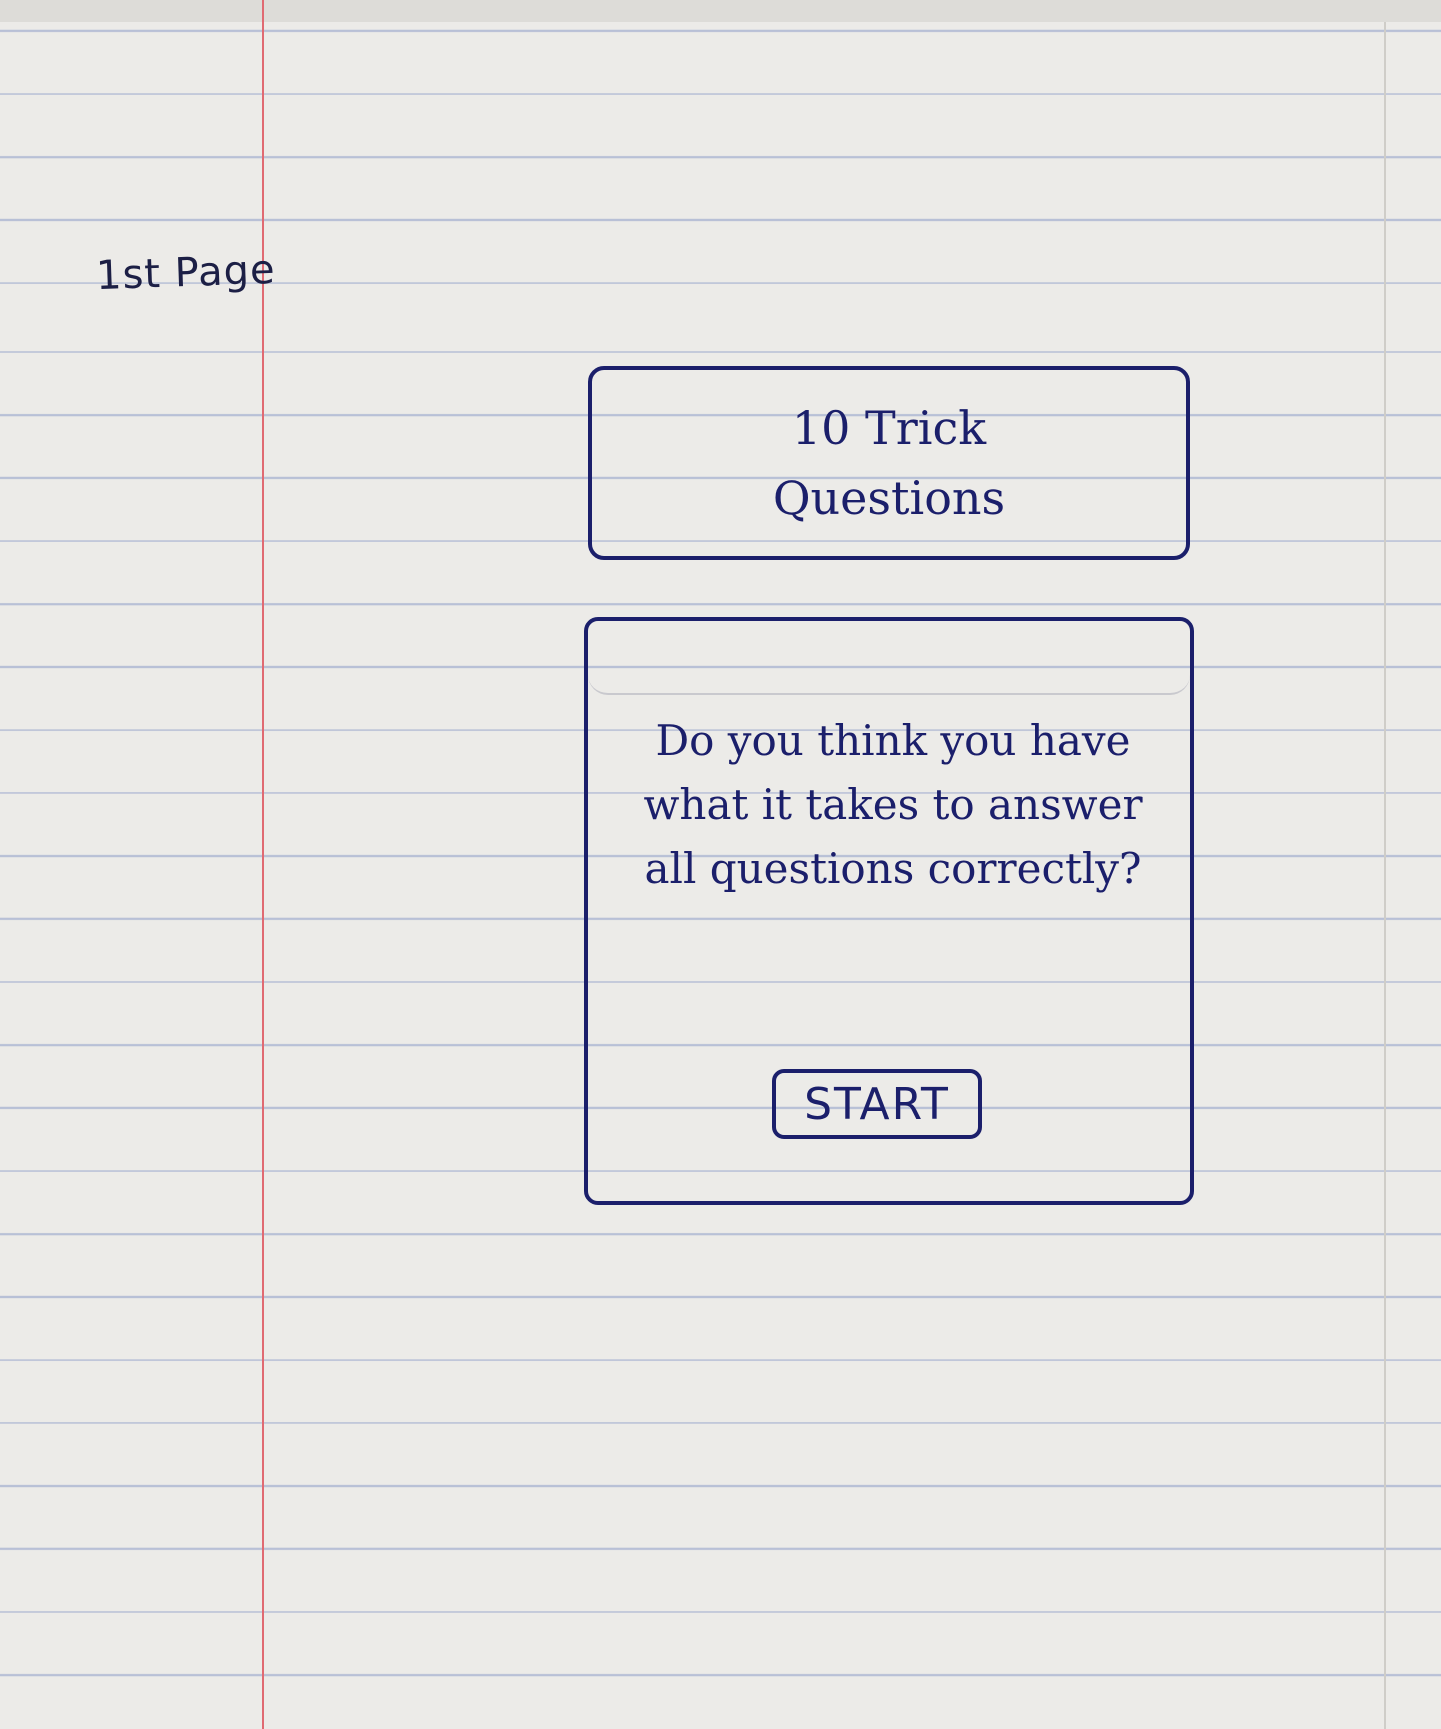 The width and height of the screenshot is (1441, 1729). I want to click on title-line-2: Questions, so click(889, 498).